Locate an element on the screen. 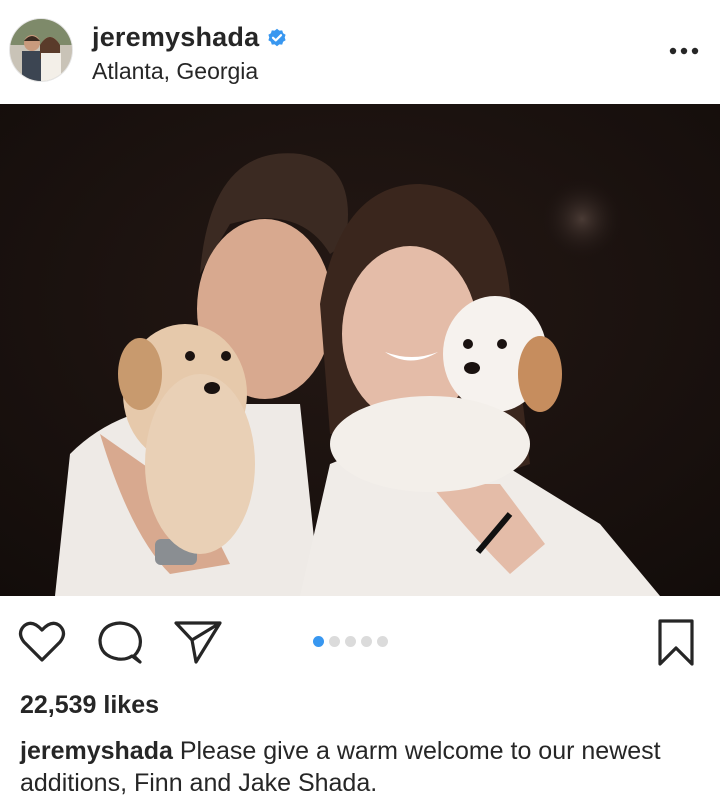  avatar is located at coordinates (41, 50).